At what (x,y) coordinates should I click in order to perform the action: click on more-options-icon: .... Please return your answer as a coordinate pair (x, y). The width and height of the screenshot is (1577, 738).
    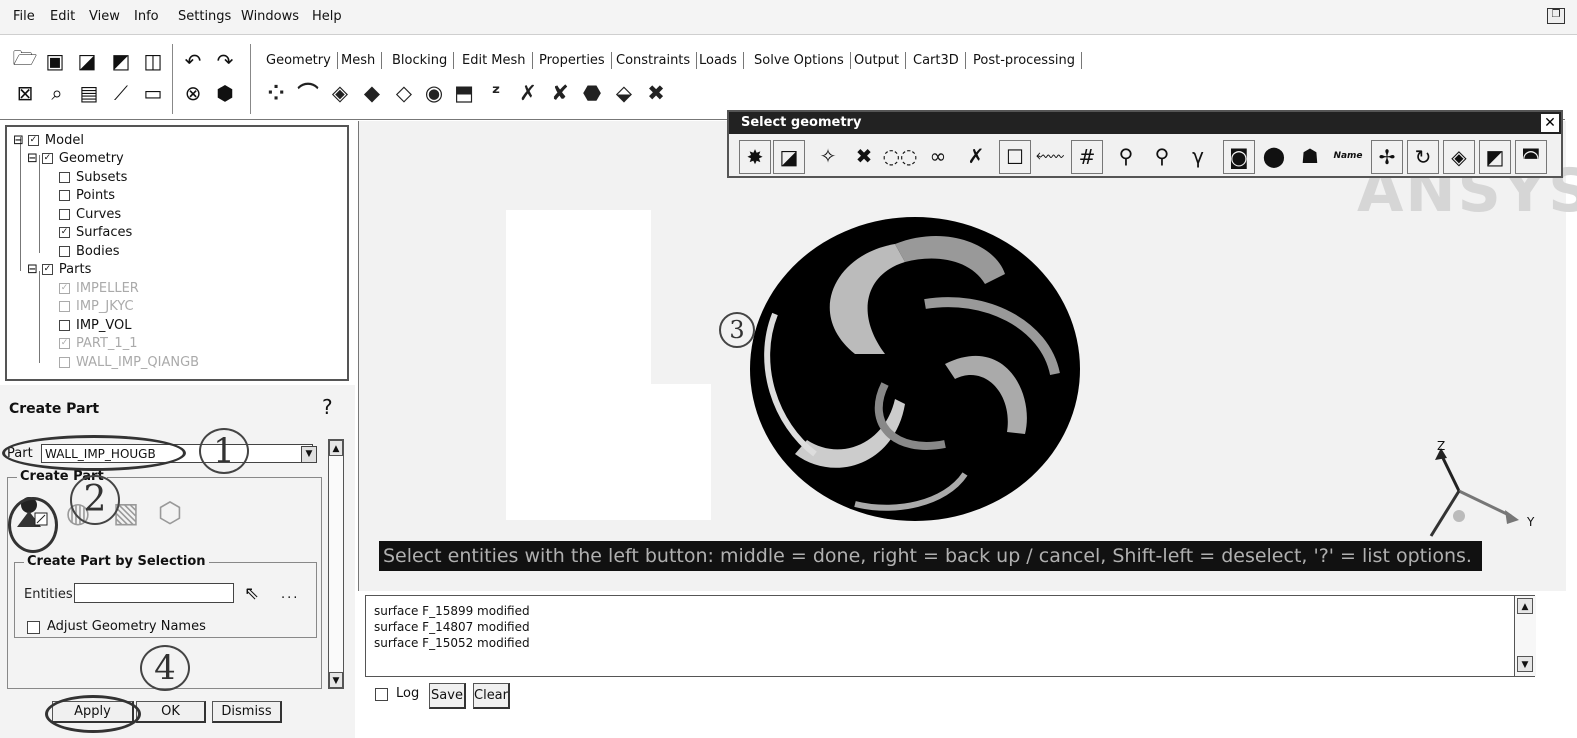
    Looking at the image, I should click on (290, 594).